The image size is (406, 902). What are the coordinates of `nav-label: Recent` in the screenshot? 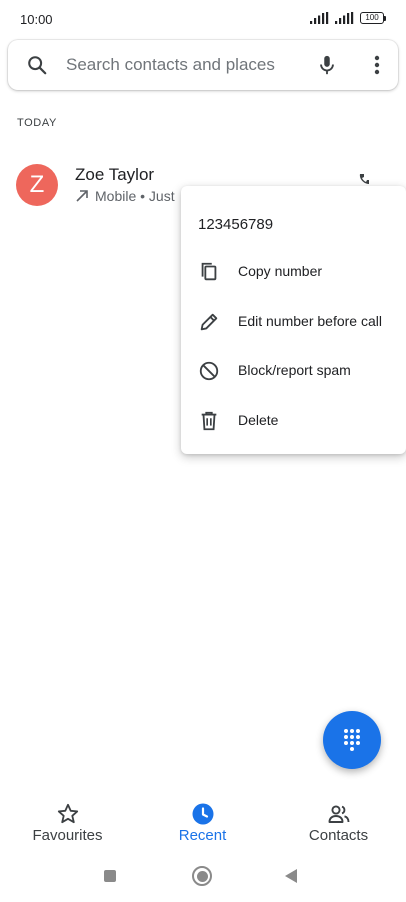 It's located at (202, 835).